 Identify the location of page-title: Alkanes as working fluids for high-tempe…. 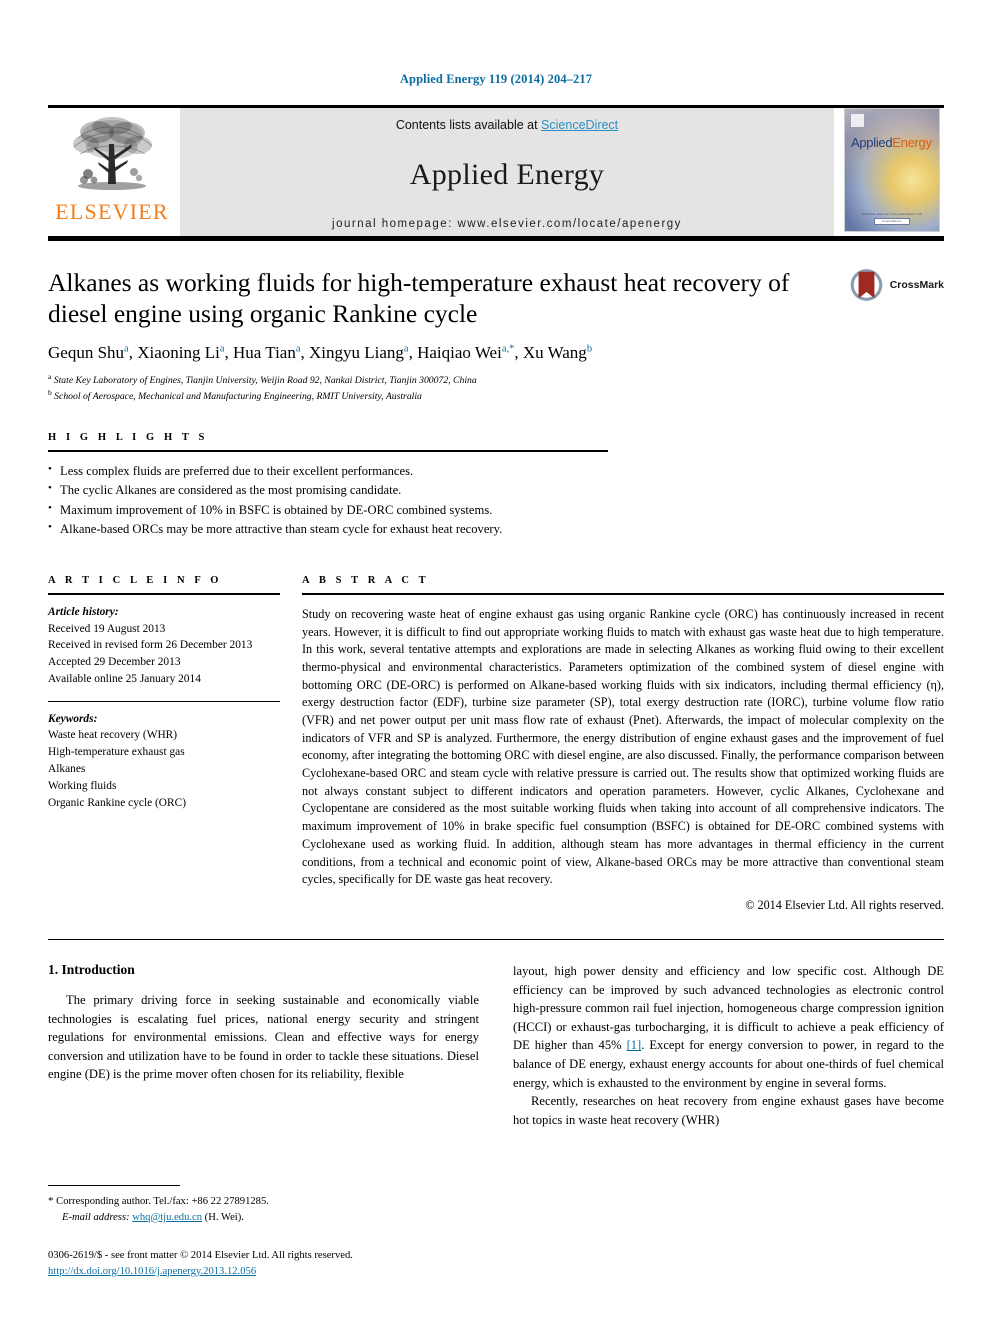
(419, 298).